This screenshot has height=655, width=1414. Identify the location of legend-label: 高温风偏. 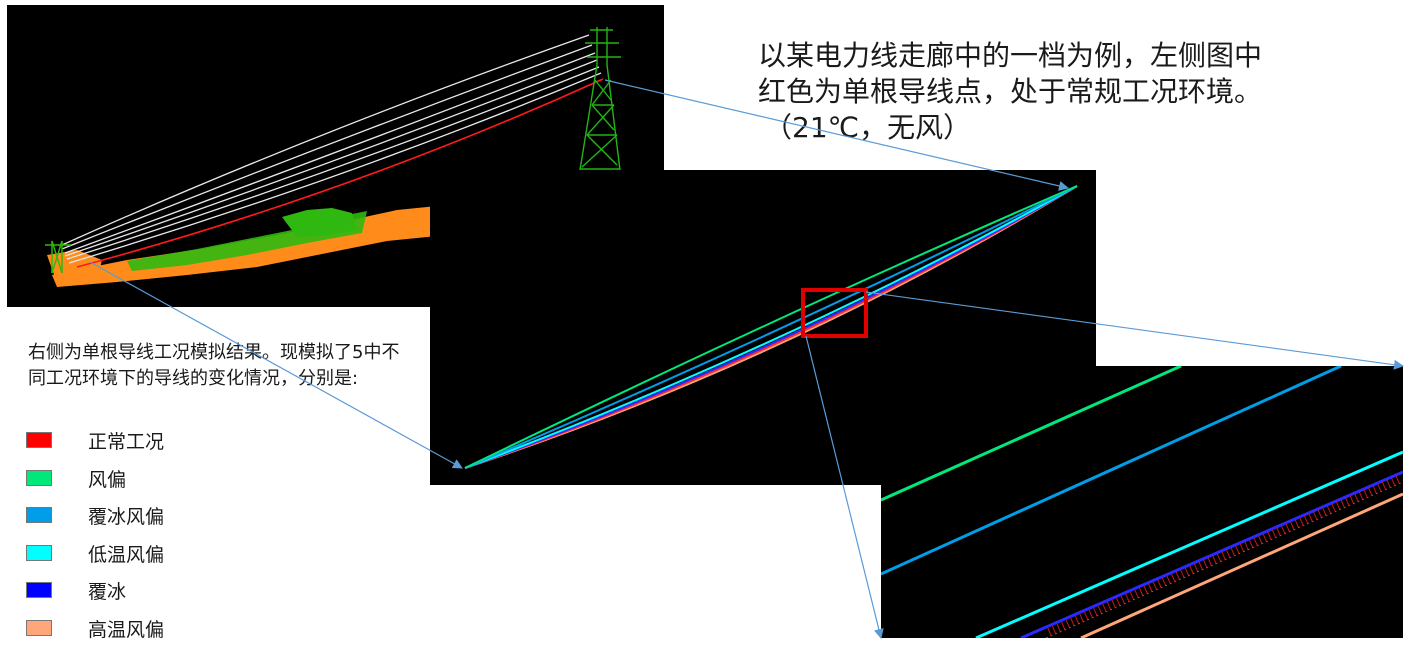
(126, 629).